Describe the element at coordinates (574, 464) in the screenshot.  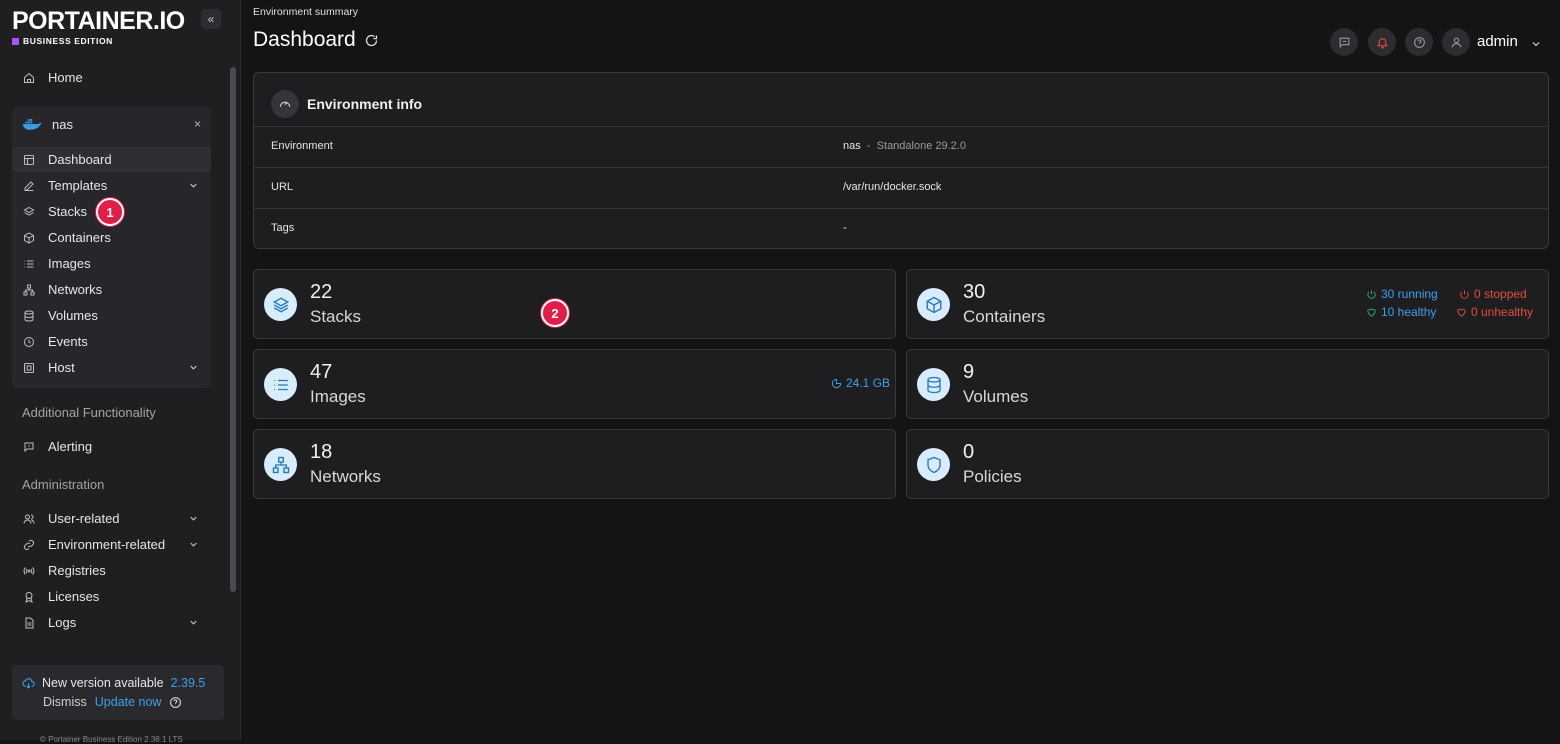
I see `networks-card: 18 Networks` at that location.